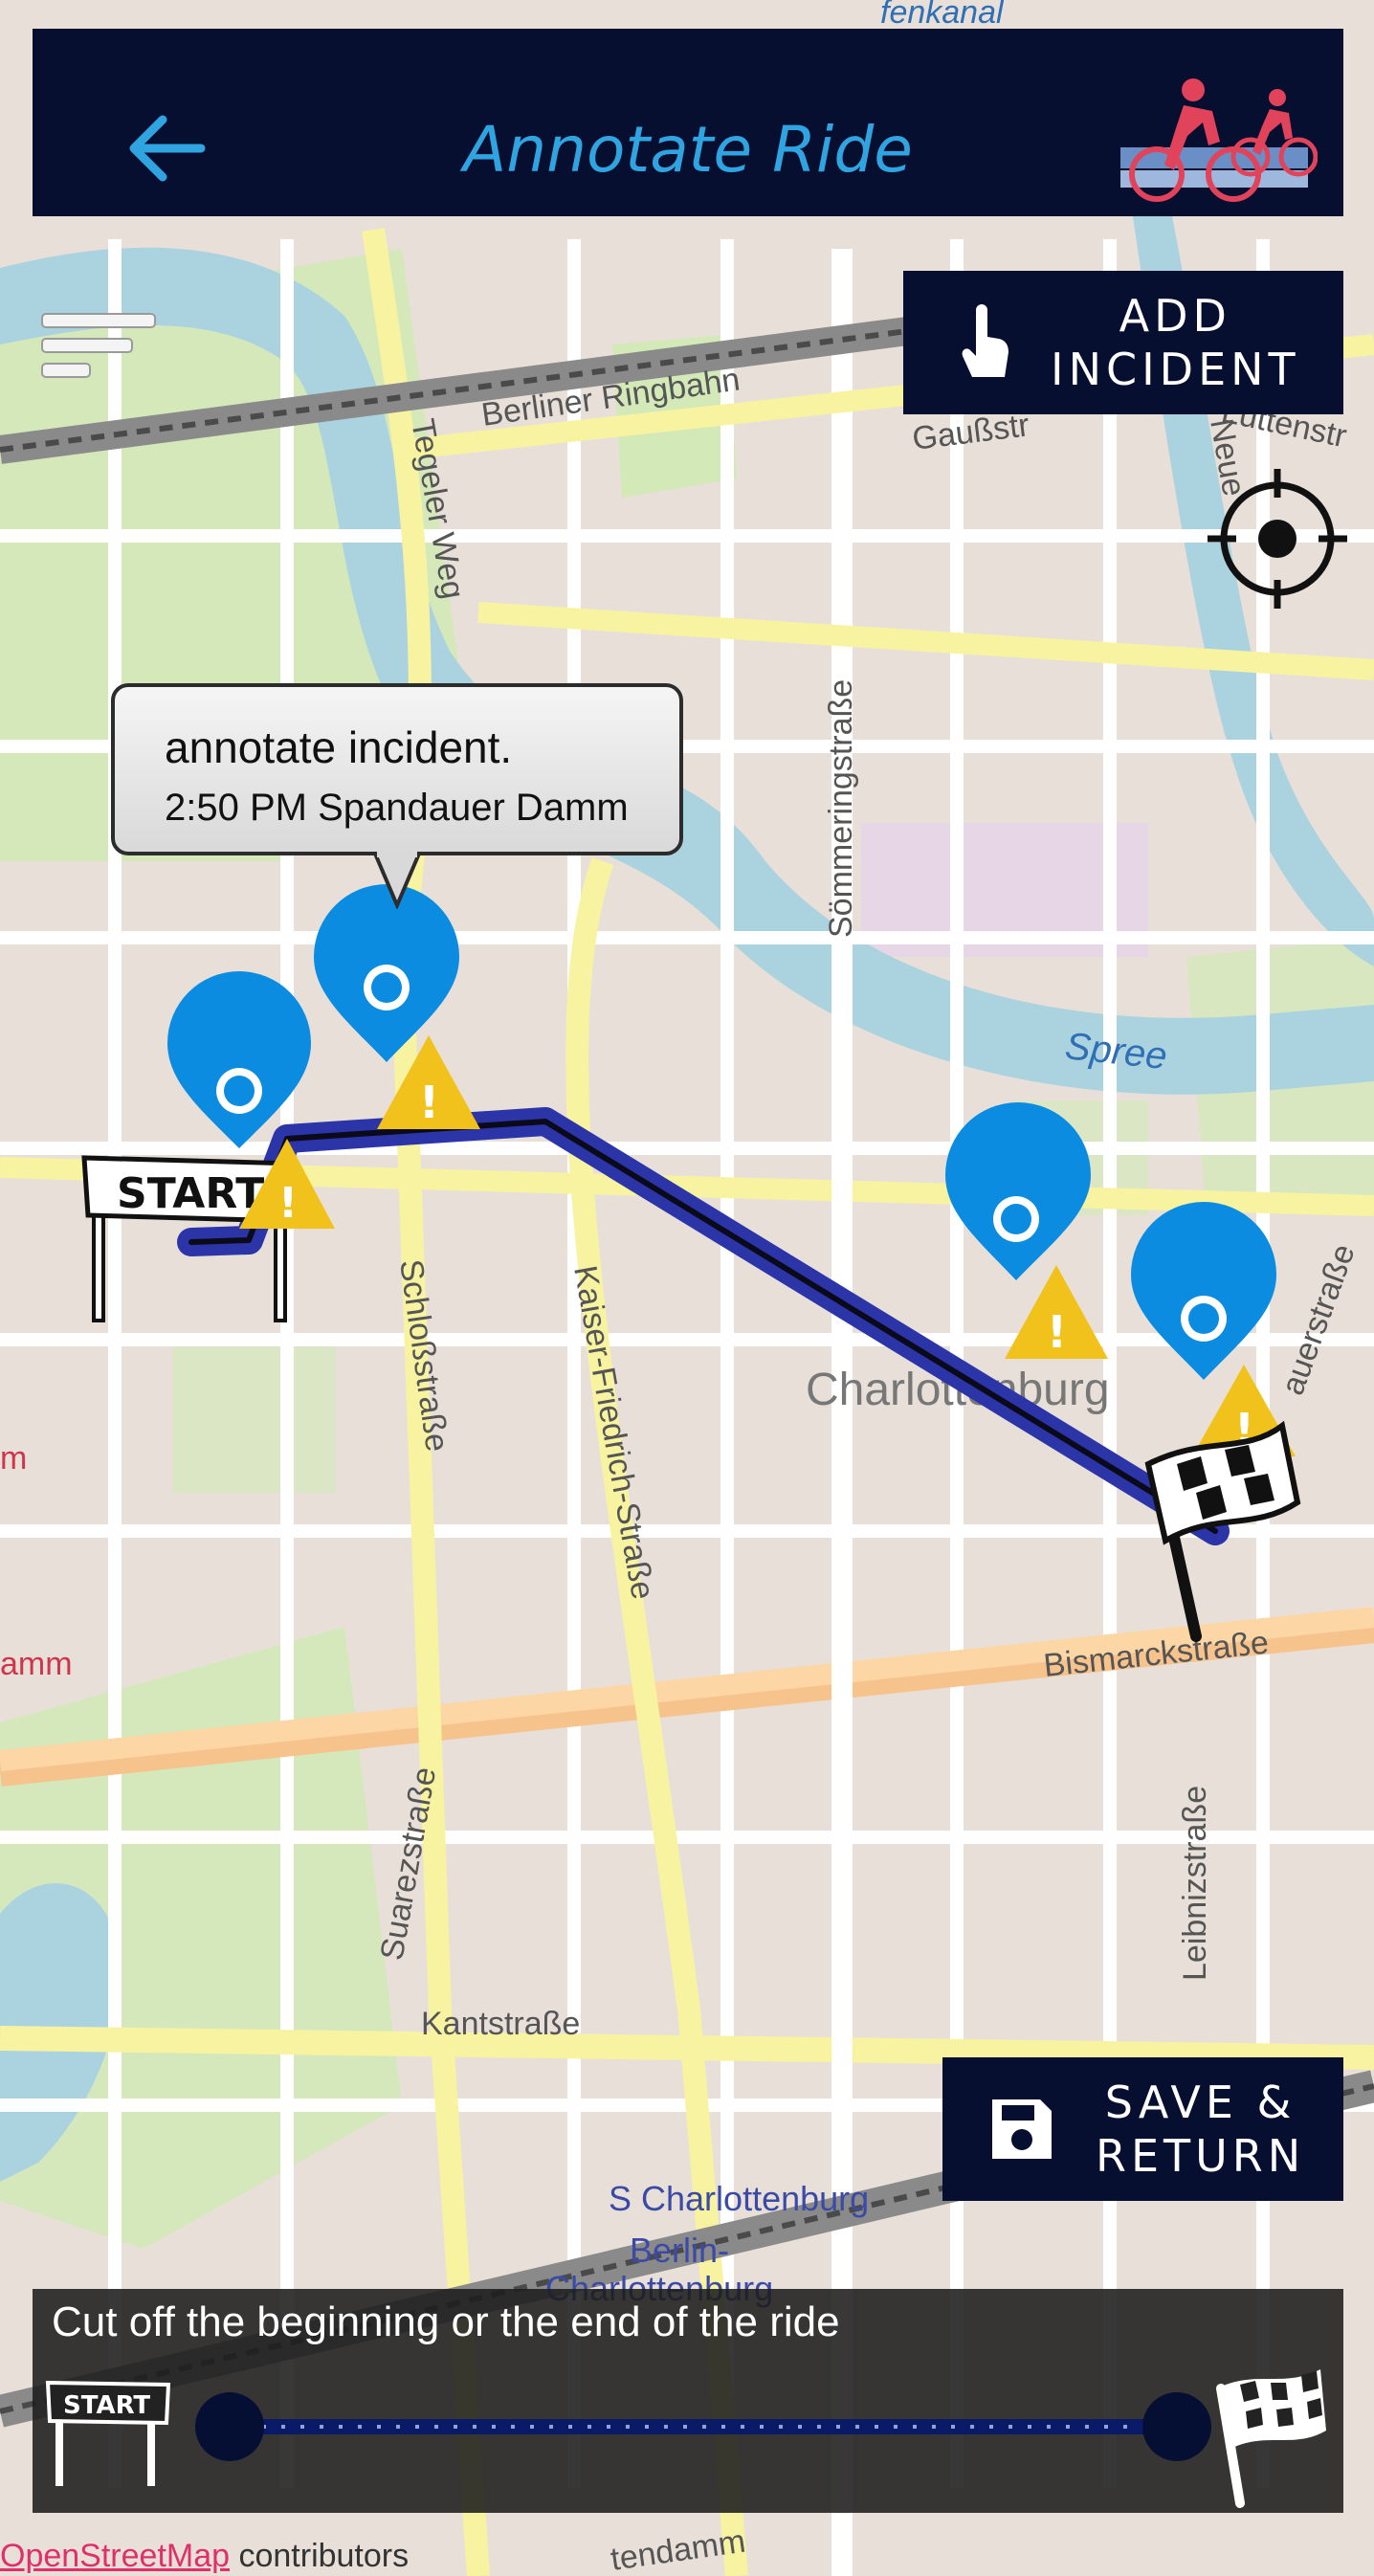 This screenshot has height=2576, width=1374. I want to click on slider-start-label: START, so click(106, 2405).